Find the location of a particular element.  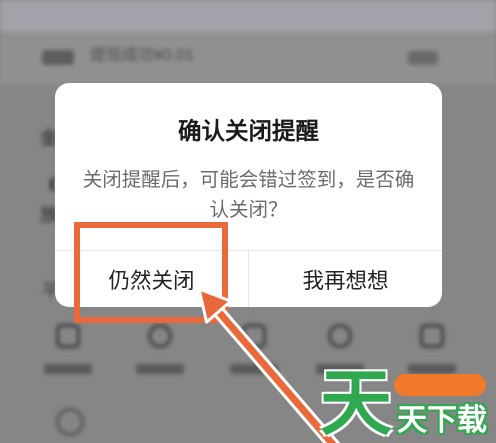

watermark-text: 天下载 is located at coordinates (442, 420).